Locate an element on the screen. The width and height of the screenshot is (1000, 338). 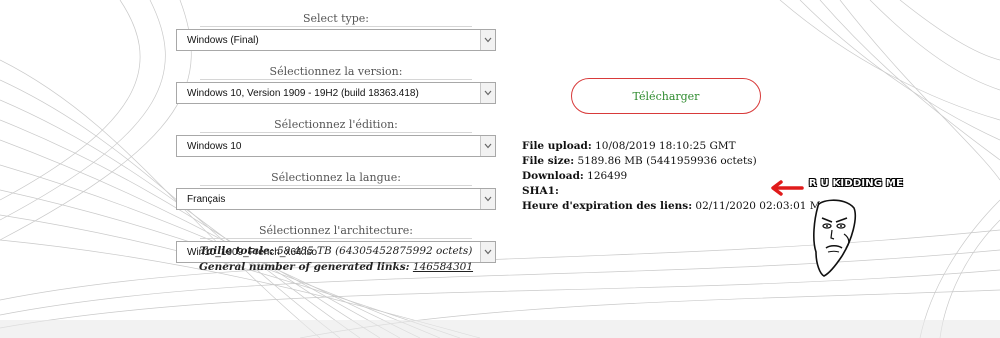
meme-image: R U KIDDING ME is located at coordinates (856, 228).